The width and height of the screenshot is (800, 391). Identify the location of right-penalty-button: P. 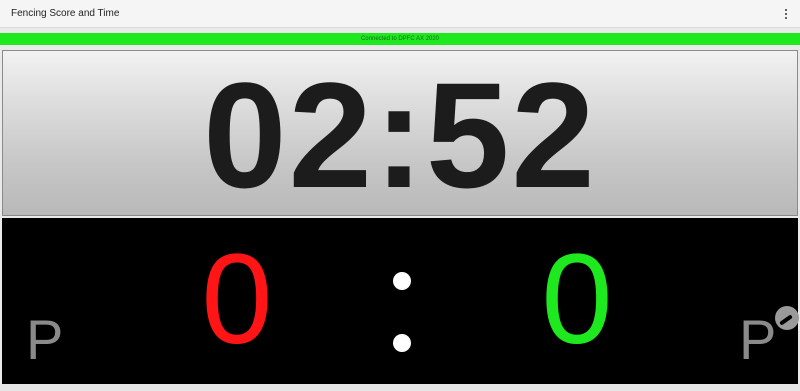
(757, 340).